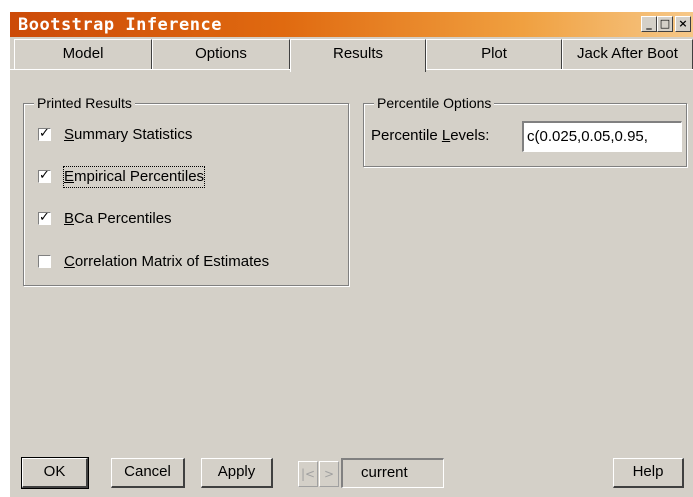  I want to click on apply-button-label: Apply, so click(236, 471).